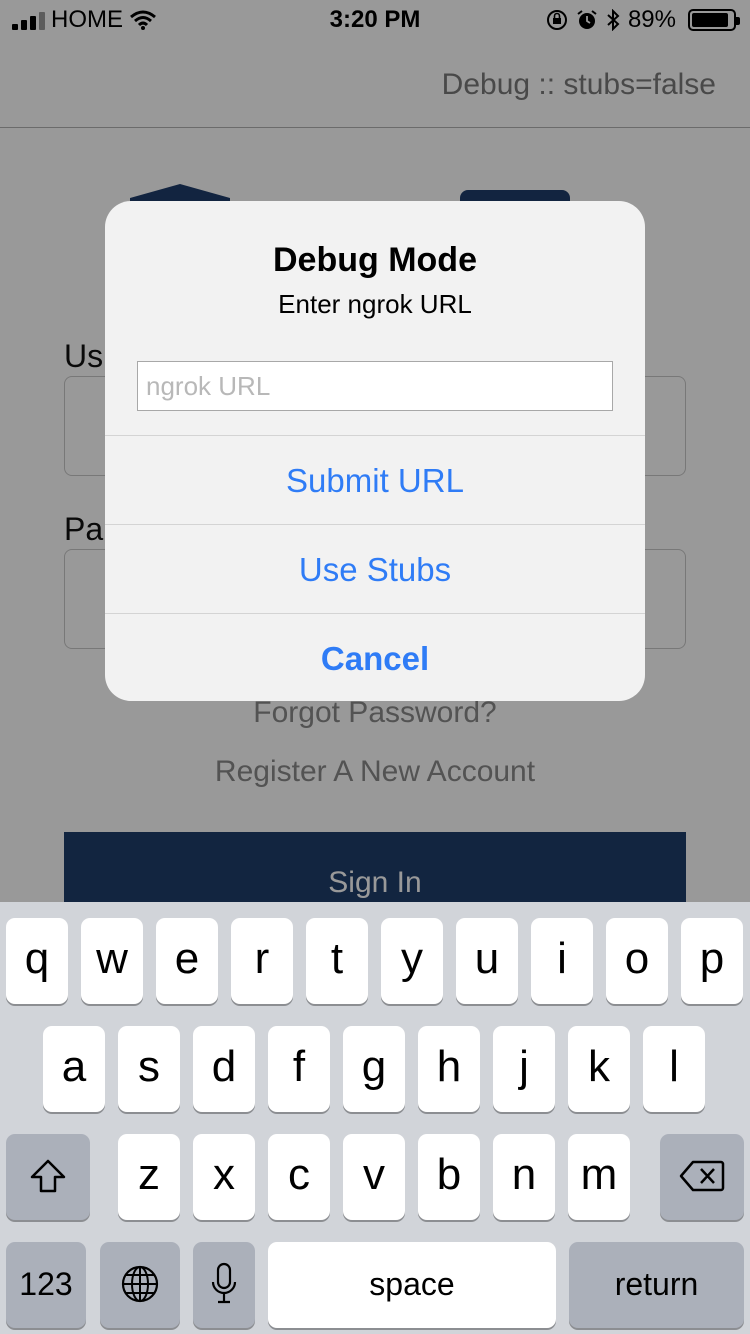  Describe the element at coordinates (375, 569) in the screenshot. I see `use-stubs-button: Use Stubs` at that location.